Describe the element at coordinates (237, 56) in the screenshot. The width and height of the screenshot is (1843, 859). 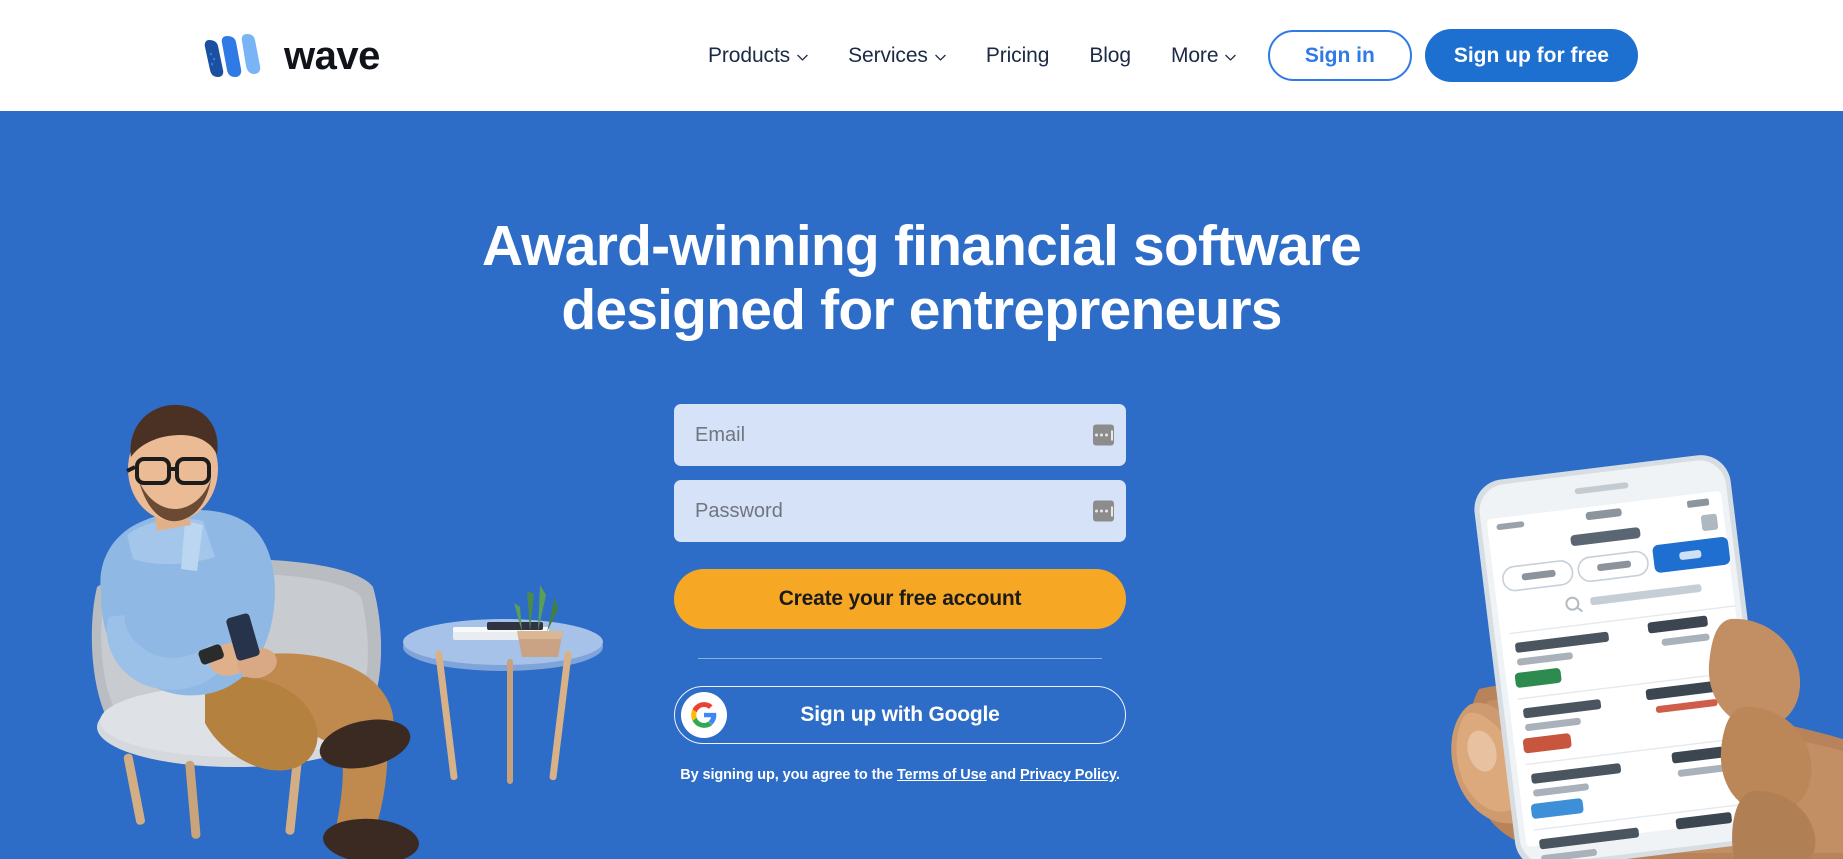
I see `wave-logo-icon` at that location.